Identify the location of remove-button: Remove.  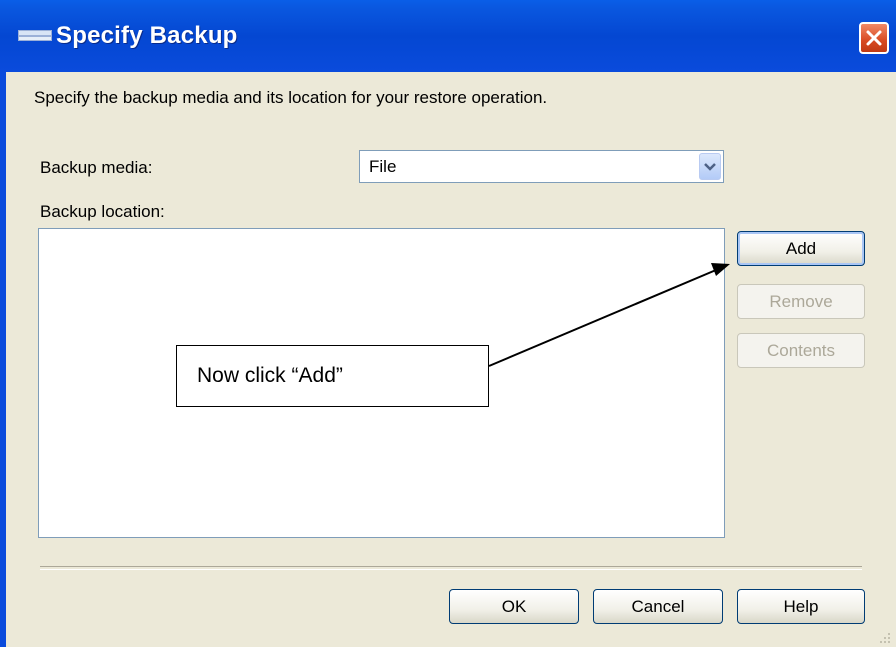
(801, 301).